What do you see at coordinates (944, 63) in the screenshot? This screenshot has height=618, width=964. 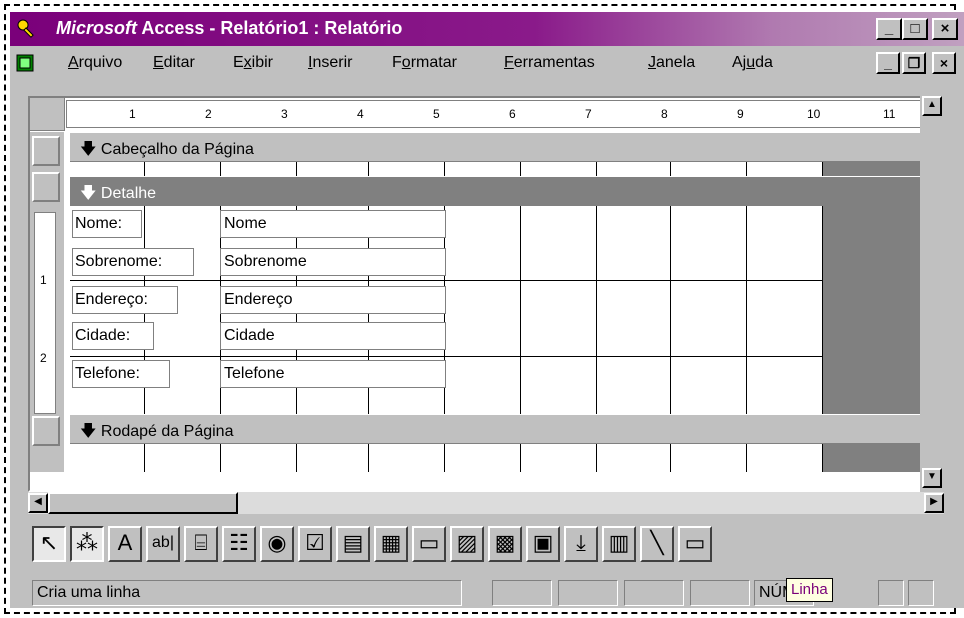 I see `doc-close-button: ×` at bounding box center [944, 63].